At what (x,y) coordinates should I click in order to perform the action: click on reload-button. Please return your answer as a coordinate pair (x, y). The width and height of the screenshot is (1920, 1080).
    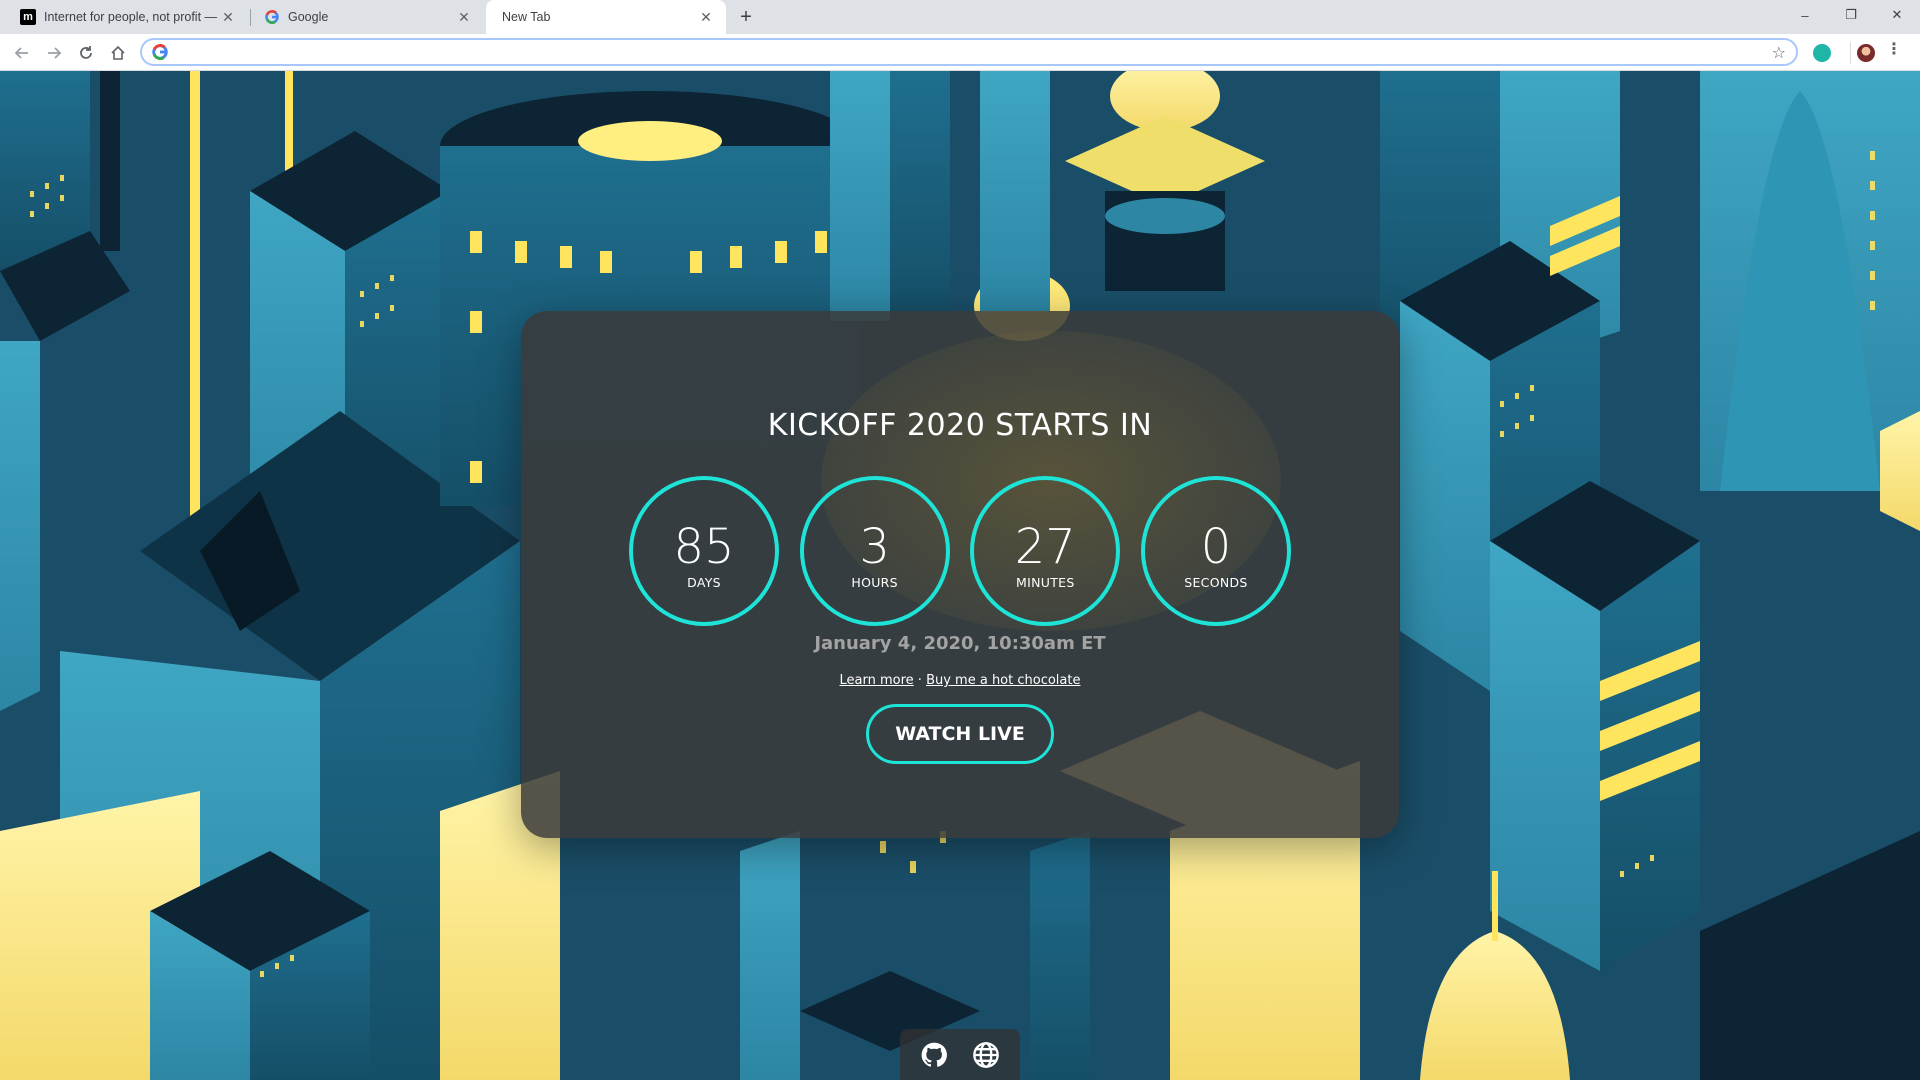
    Looking at the image, I should click on (86, 53).